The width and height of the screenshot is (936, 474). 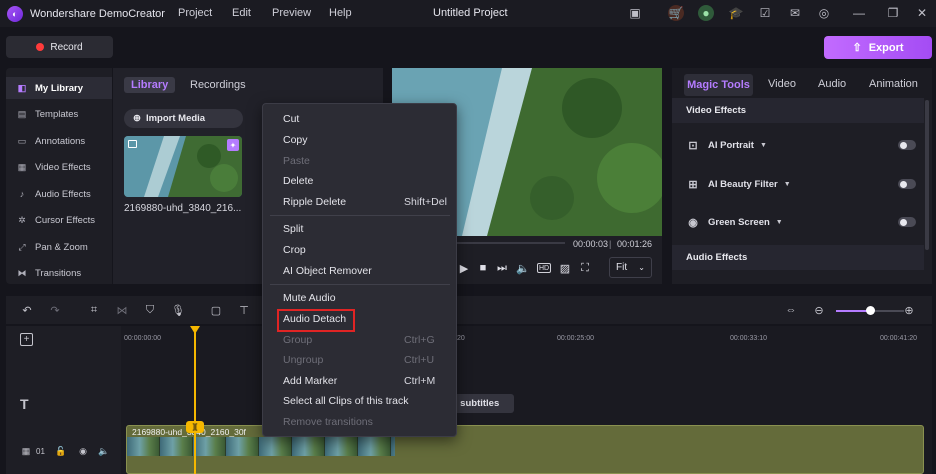 I want to click on feedback-icon: ▣, so click(x=635, y=13).